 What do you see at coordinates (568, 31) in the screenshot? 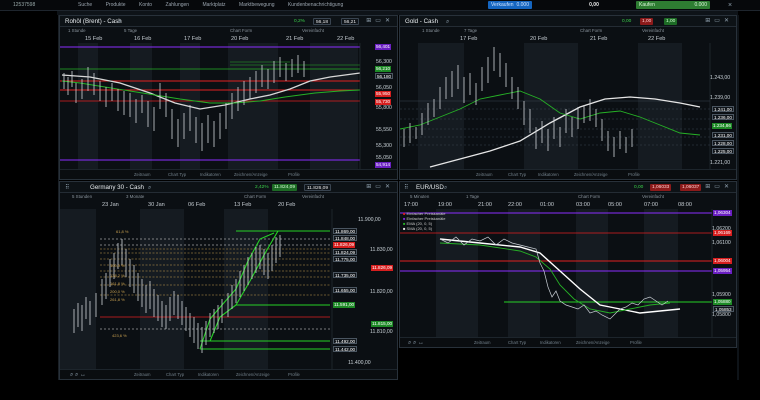
I see `chart-toolbar: 1 Stunde 7 Tage Chart Form Vereinfacht` at bounding box center [568, 31].